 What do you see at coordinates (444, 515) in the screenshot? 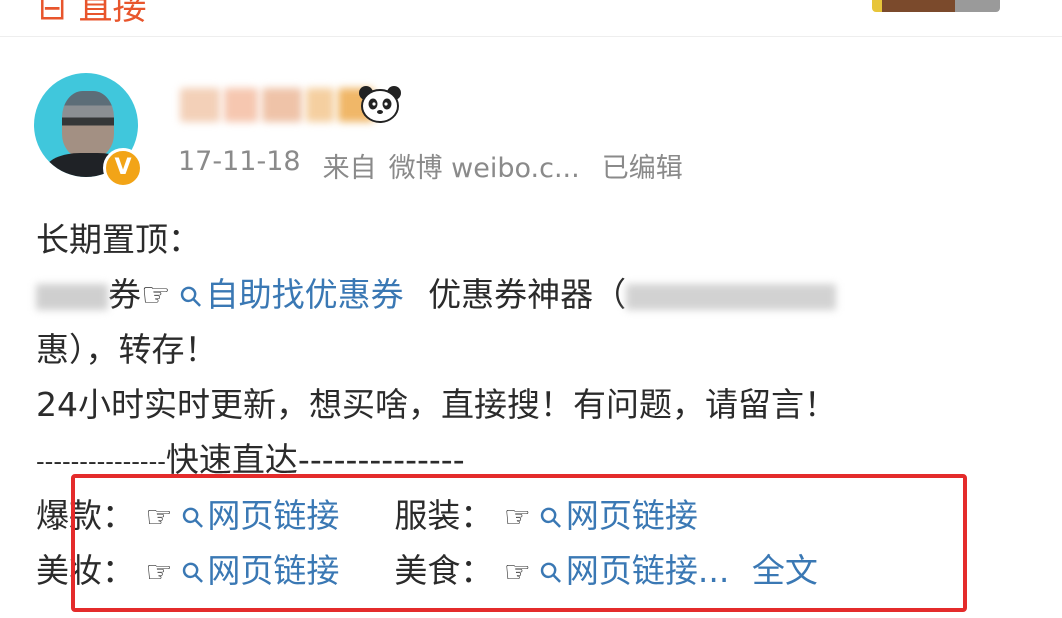
I see `category-label-clothing: 服装：` at bounding box center [444, 515].